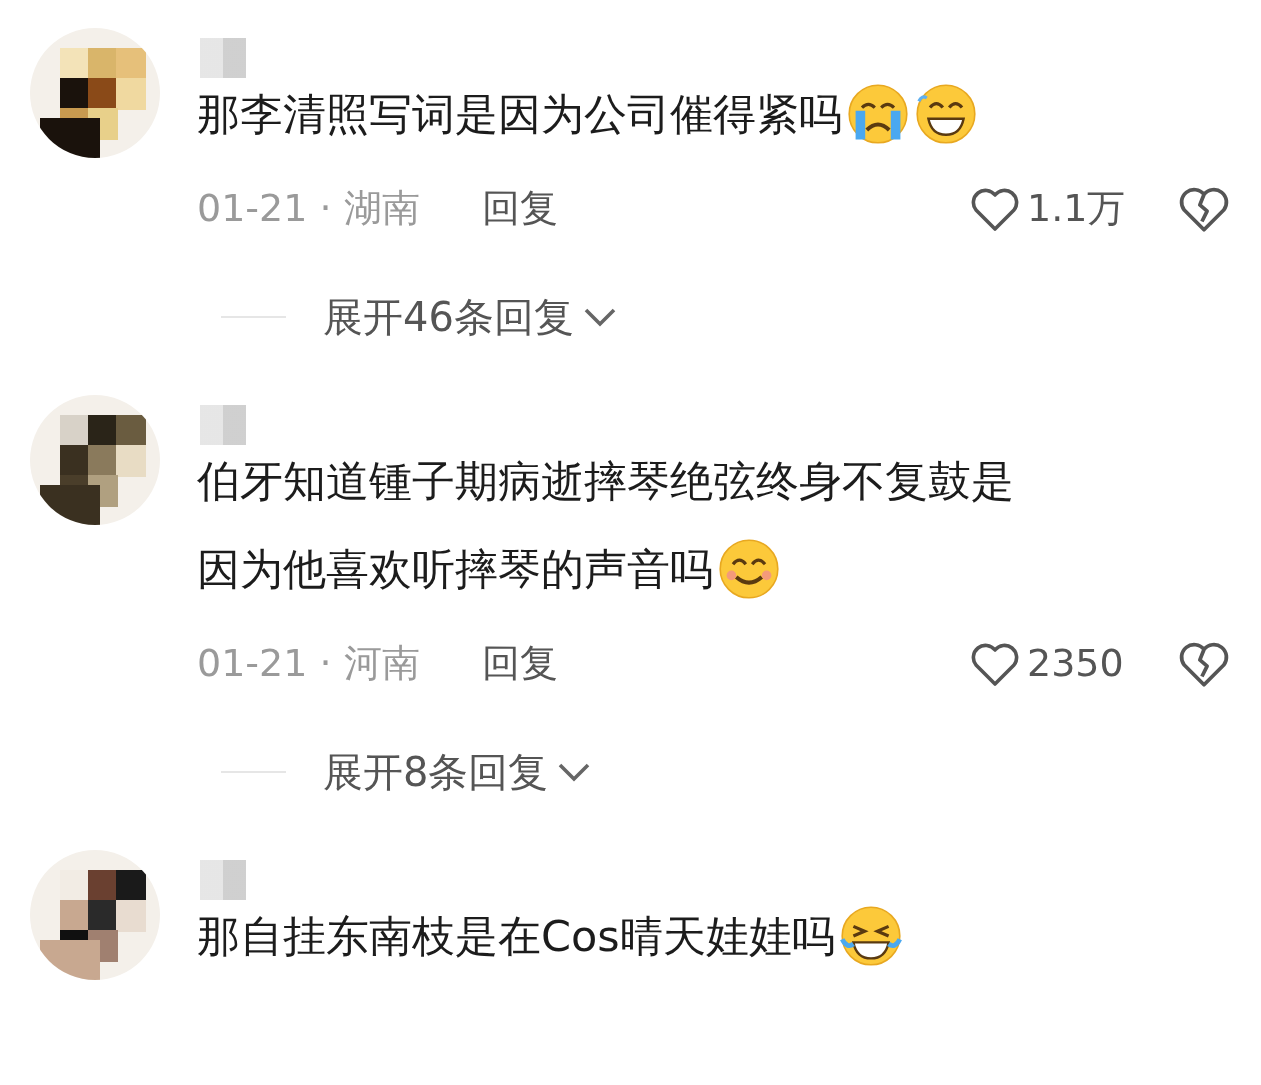  I want to click on comment-text: 伯牙知道锺子期病逝摔琴绝弦终身不复鼓是, so click(605, 481).